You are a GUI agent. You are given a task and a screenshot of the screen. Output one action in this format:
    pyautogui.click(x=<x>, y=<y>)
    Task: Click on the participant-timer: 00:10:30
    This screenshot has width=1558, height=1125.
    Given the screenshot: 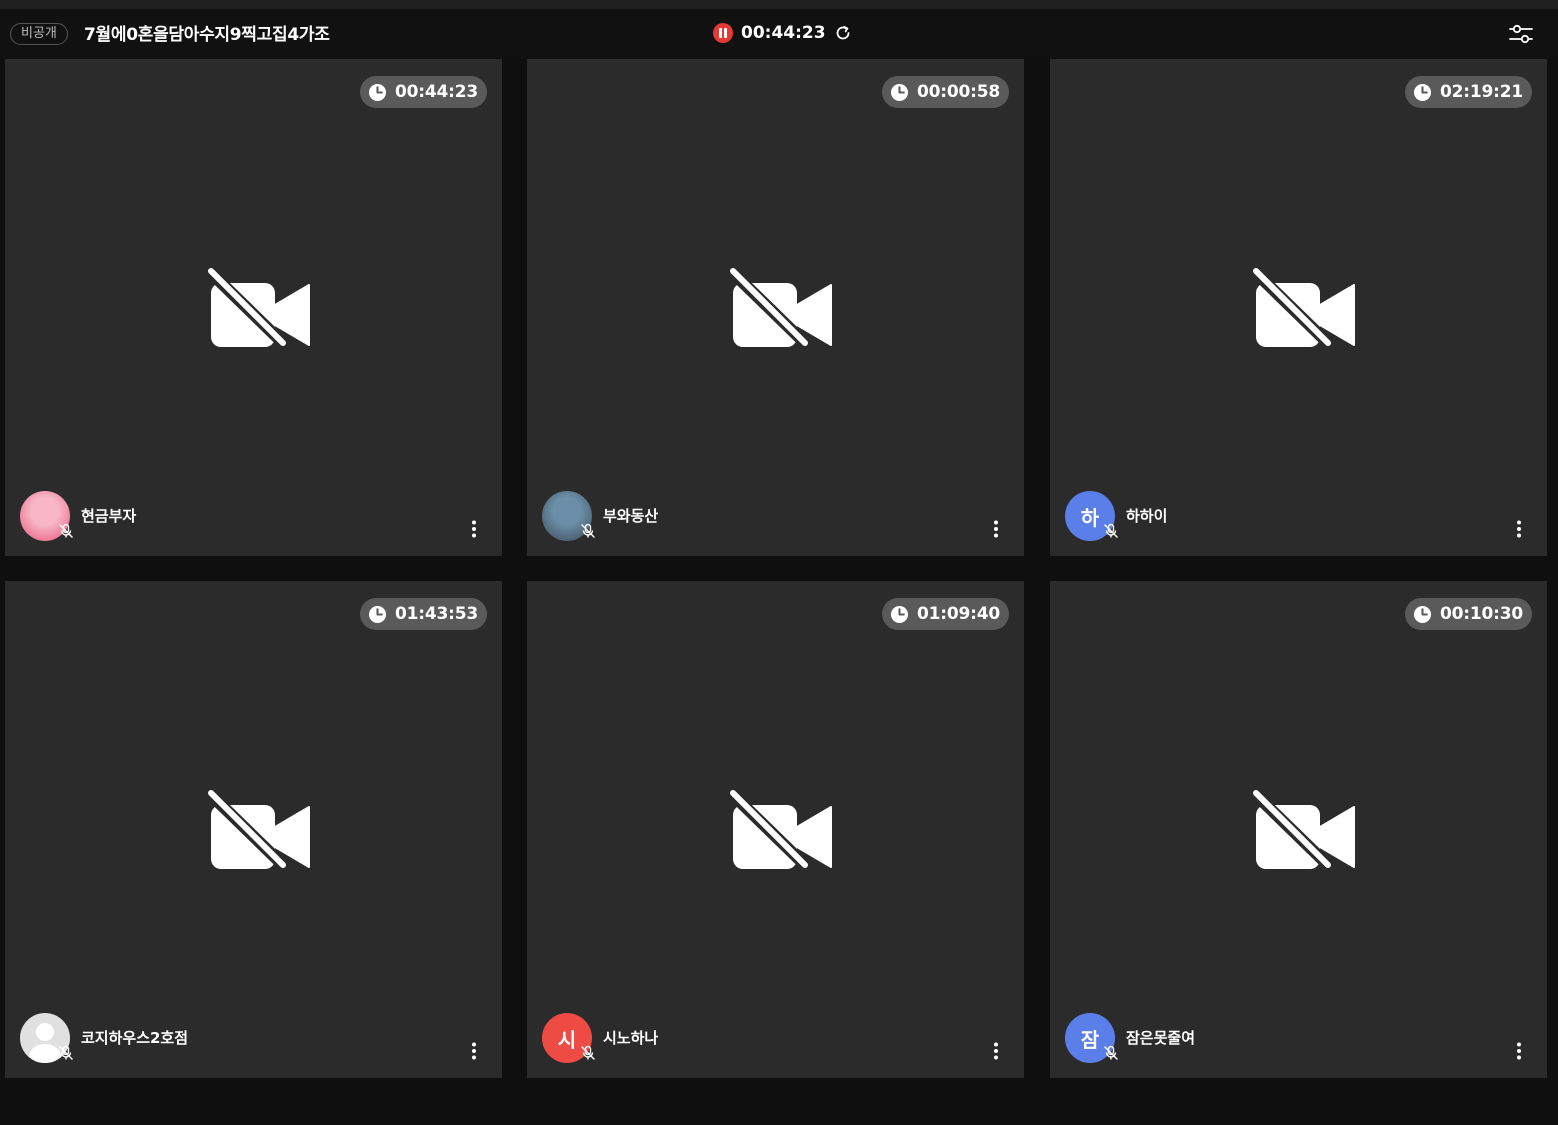 What is the action you would take?
    pyautogui.click(x=1468, y=614)
    